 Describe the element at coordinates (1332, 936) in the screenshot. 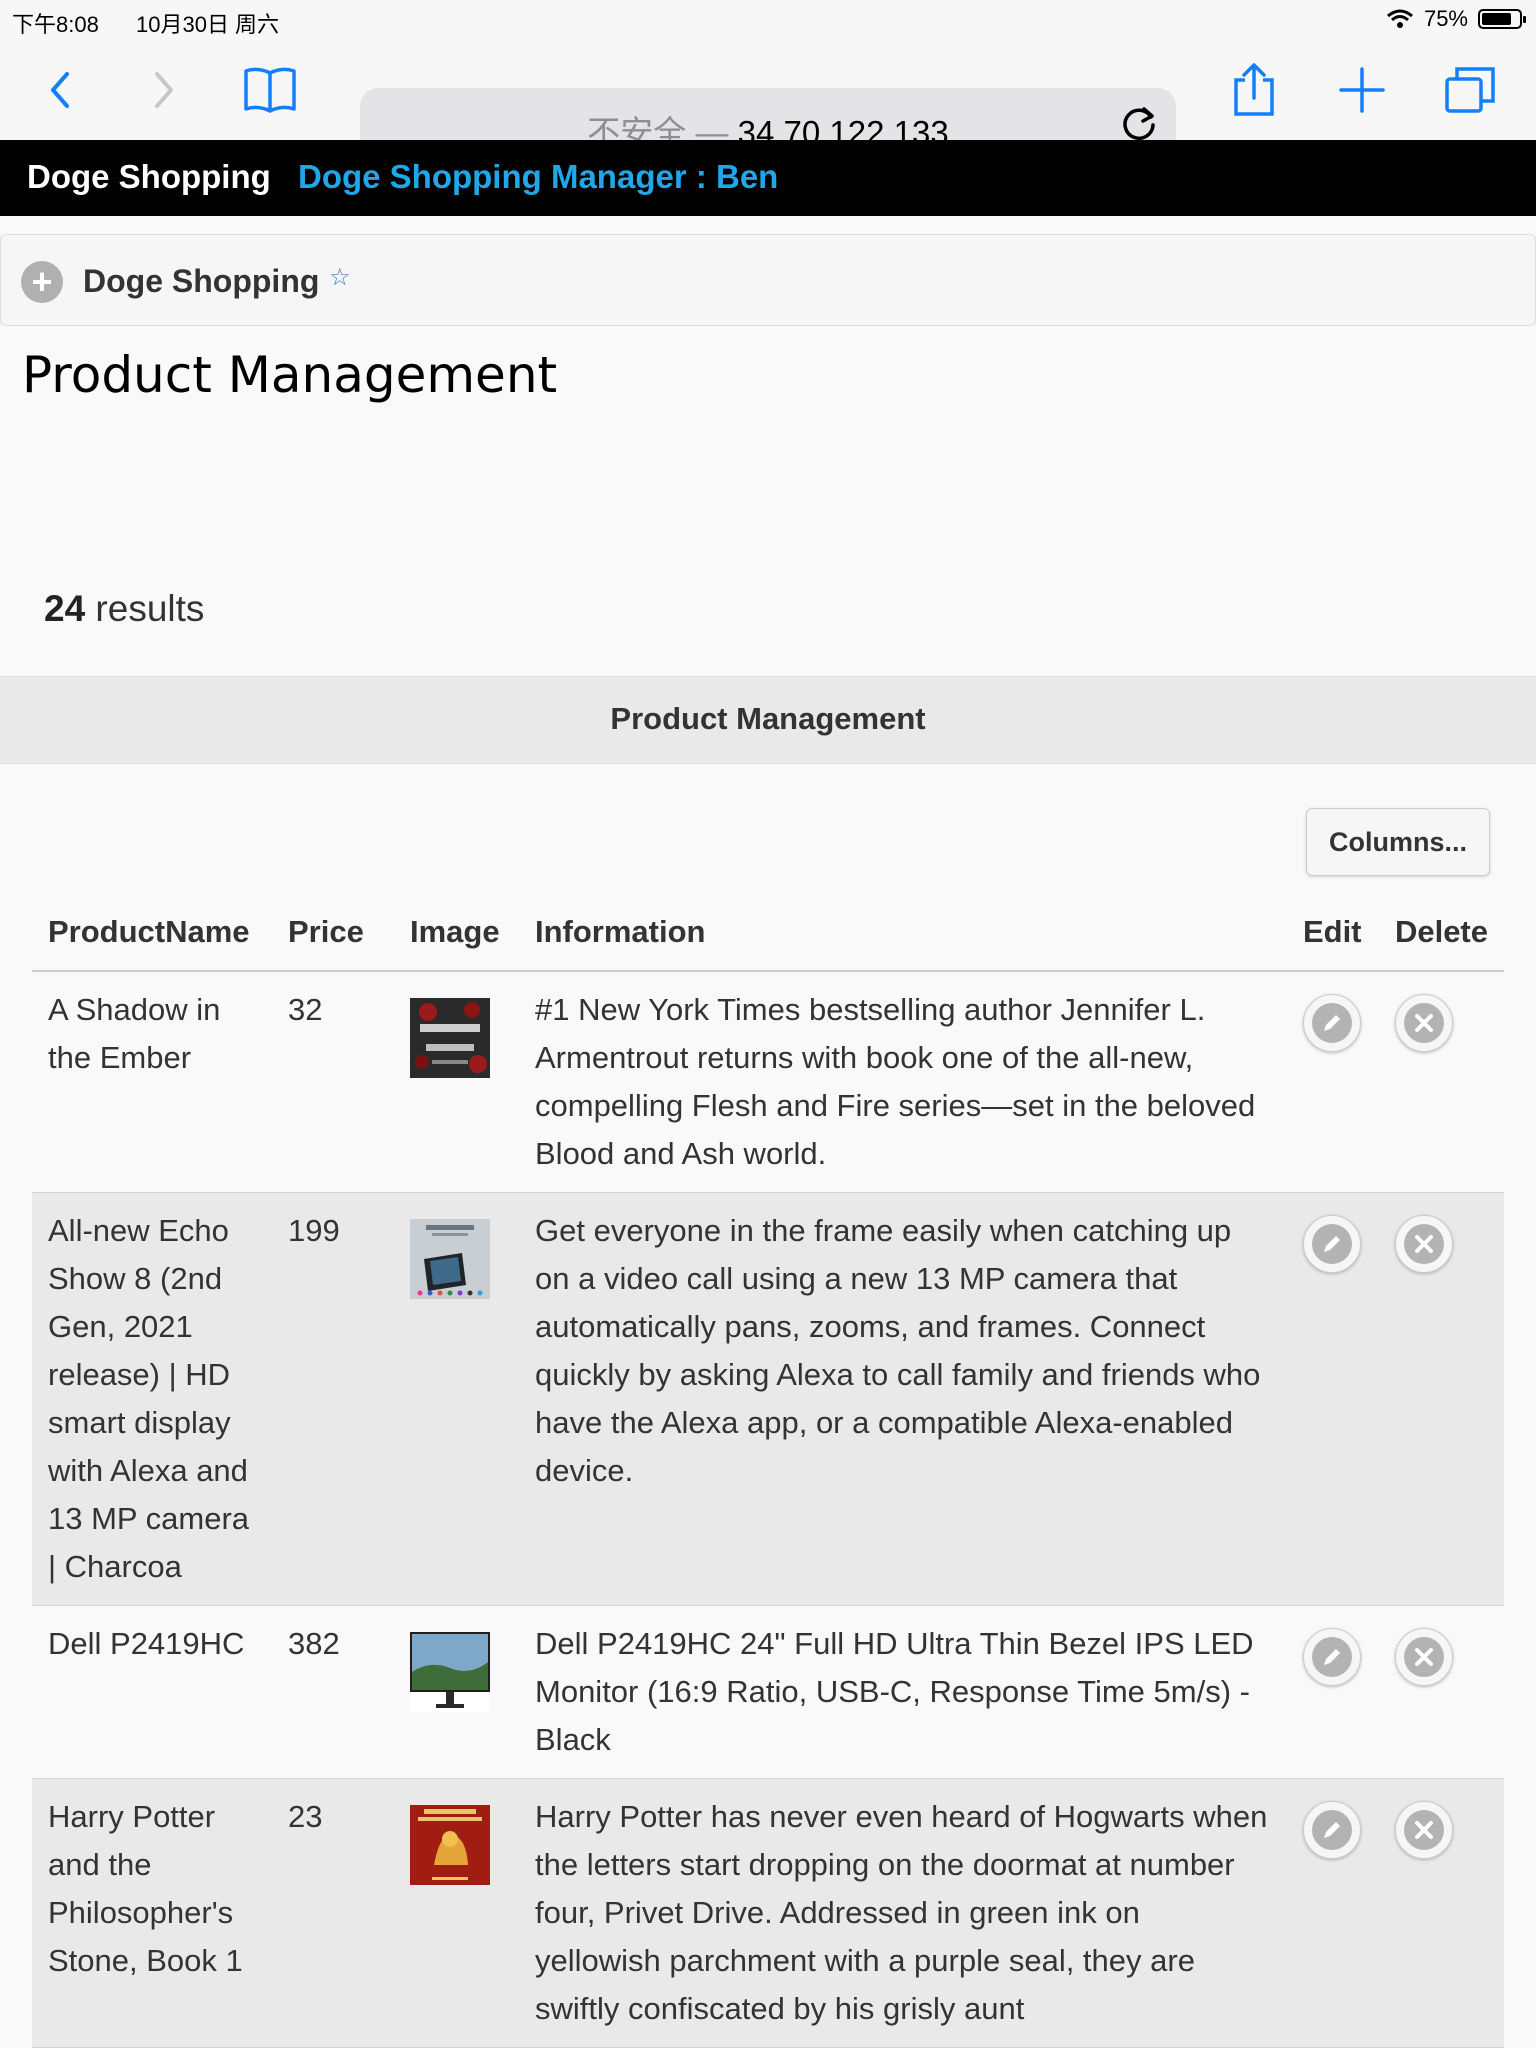

I see `col-header-edit: Edit` at that location.